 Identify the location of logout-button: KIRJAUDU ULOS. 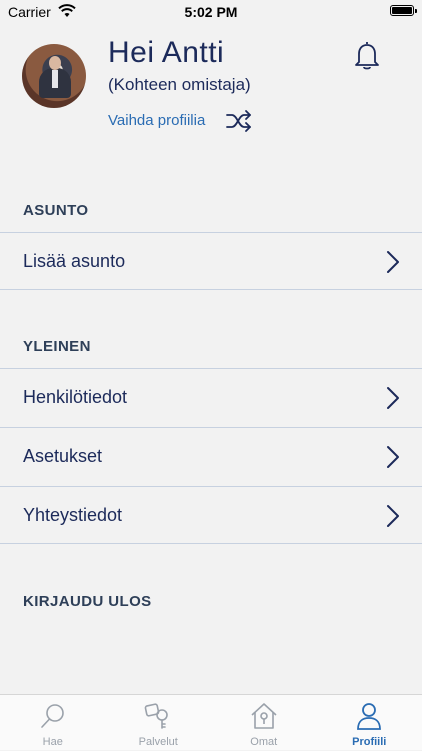
(87, 601).